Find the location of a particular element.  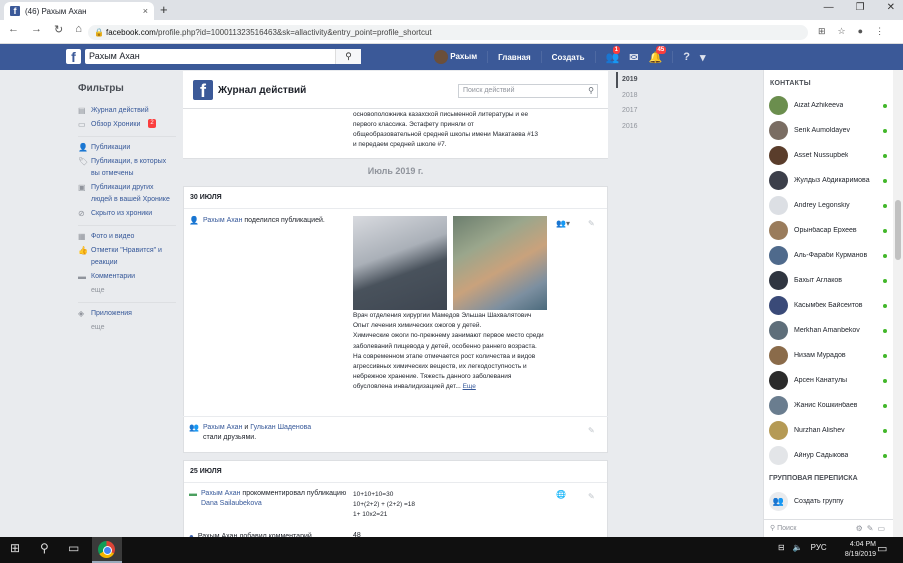

chat-contact: Nurzhan Alishev is located at coordinates (828, 430).